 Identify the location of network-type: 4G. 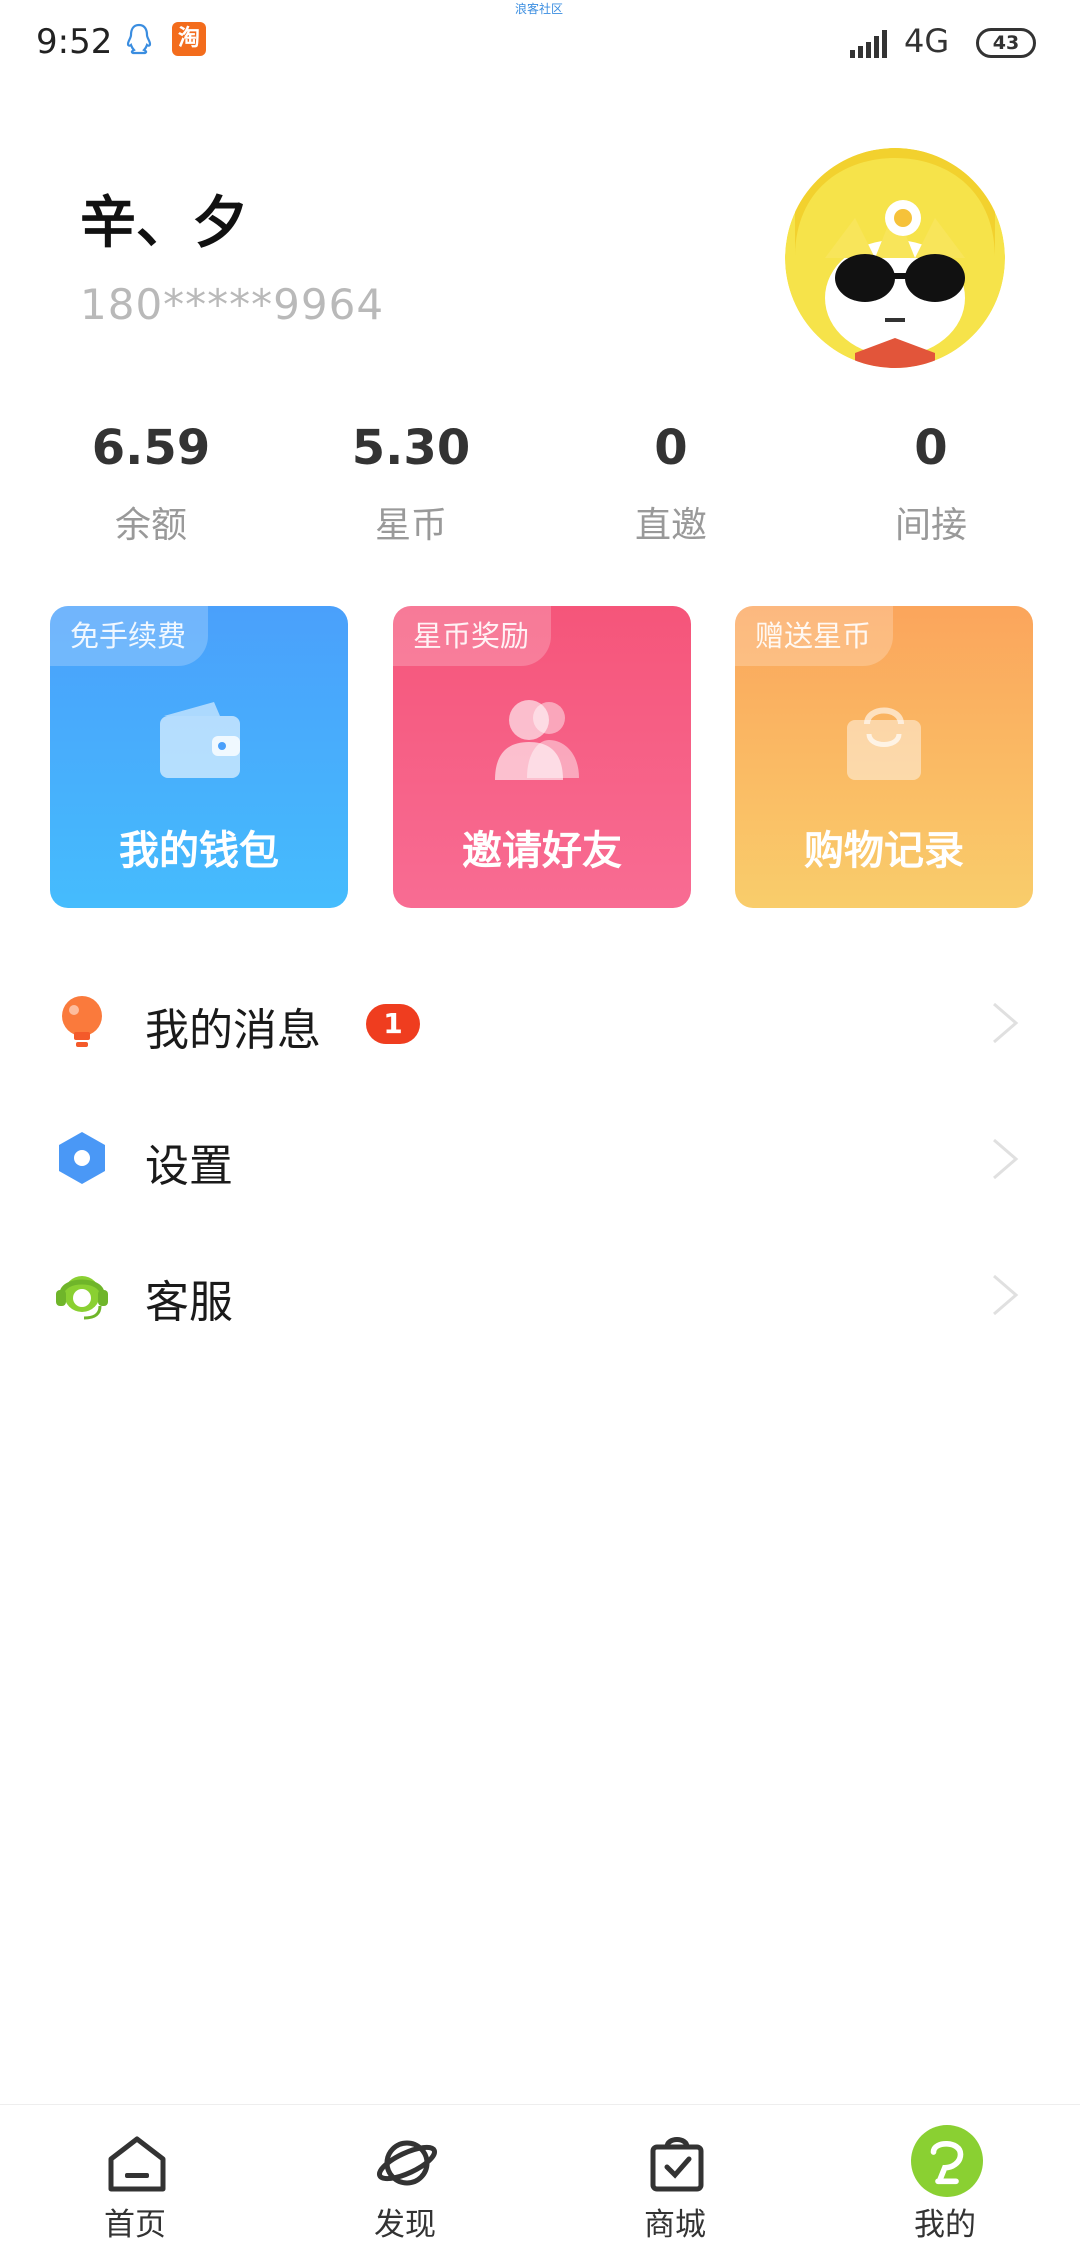
(927, 41).